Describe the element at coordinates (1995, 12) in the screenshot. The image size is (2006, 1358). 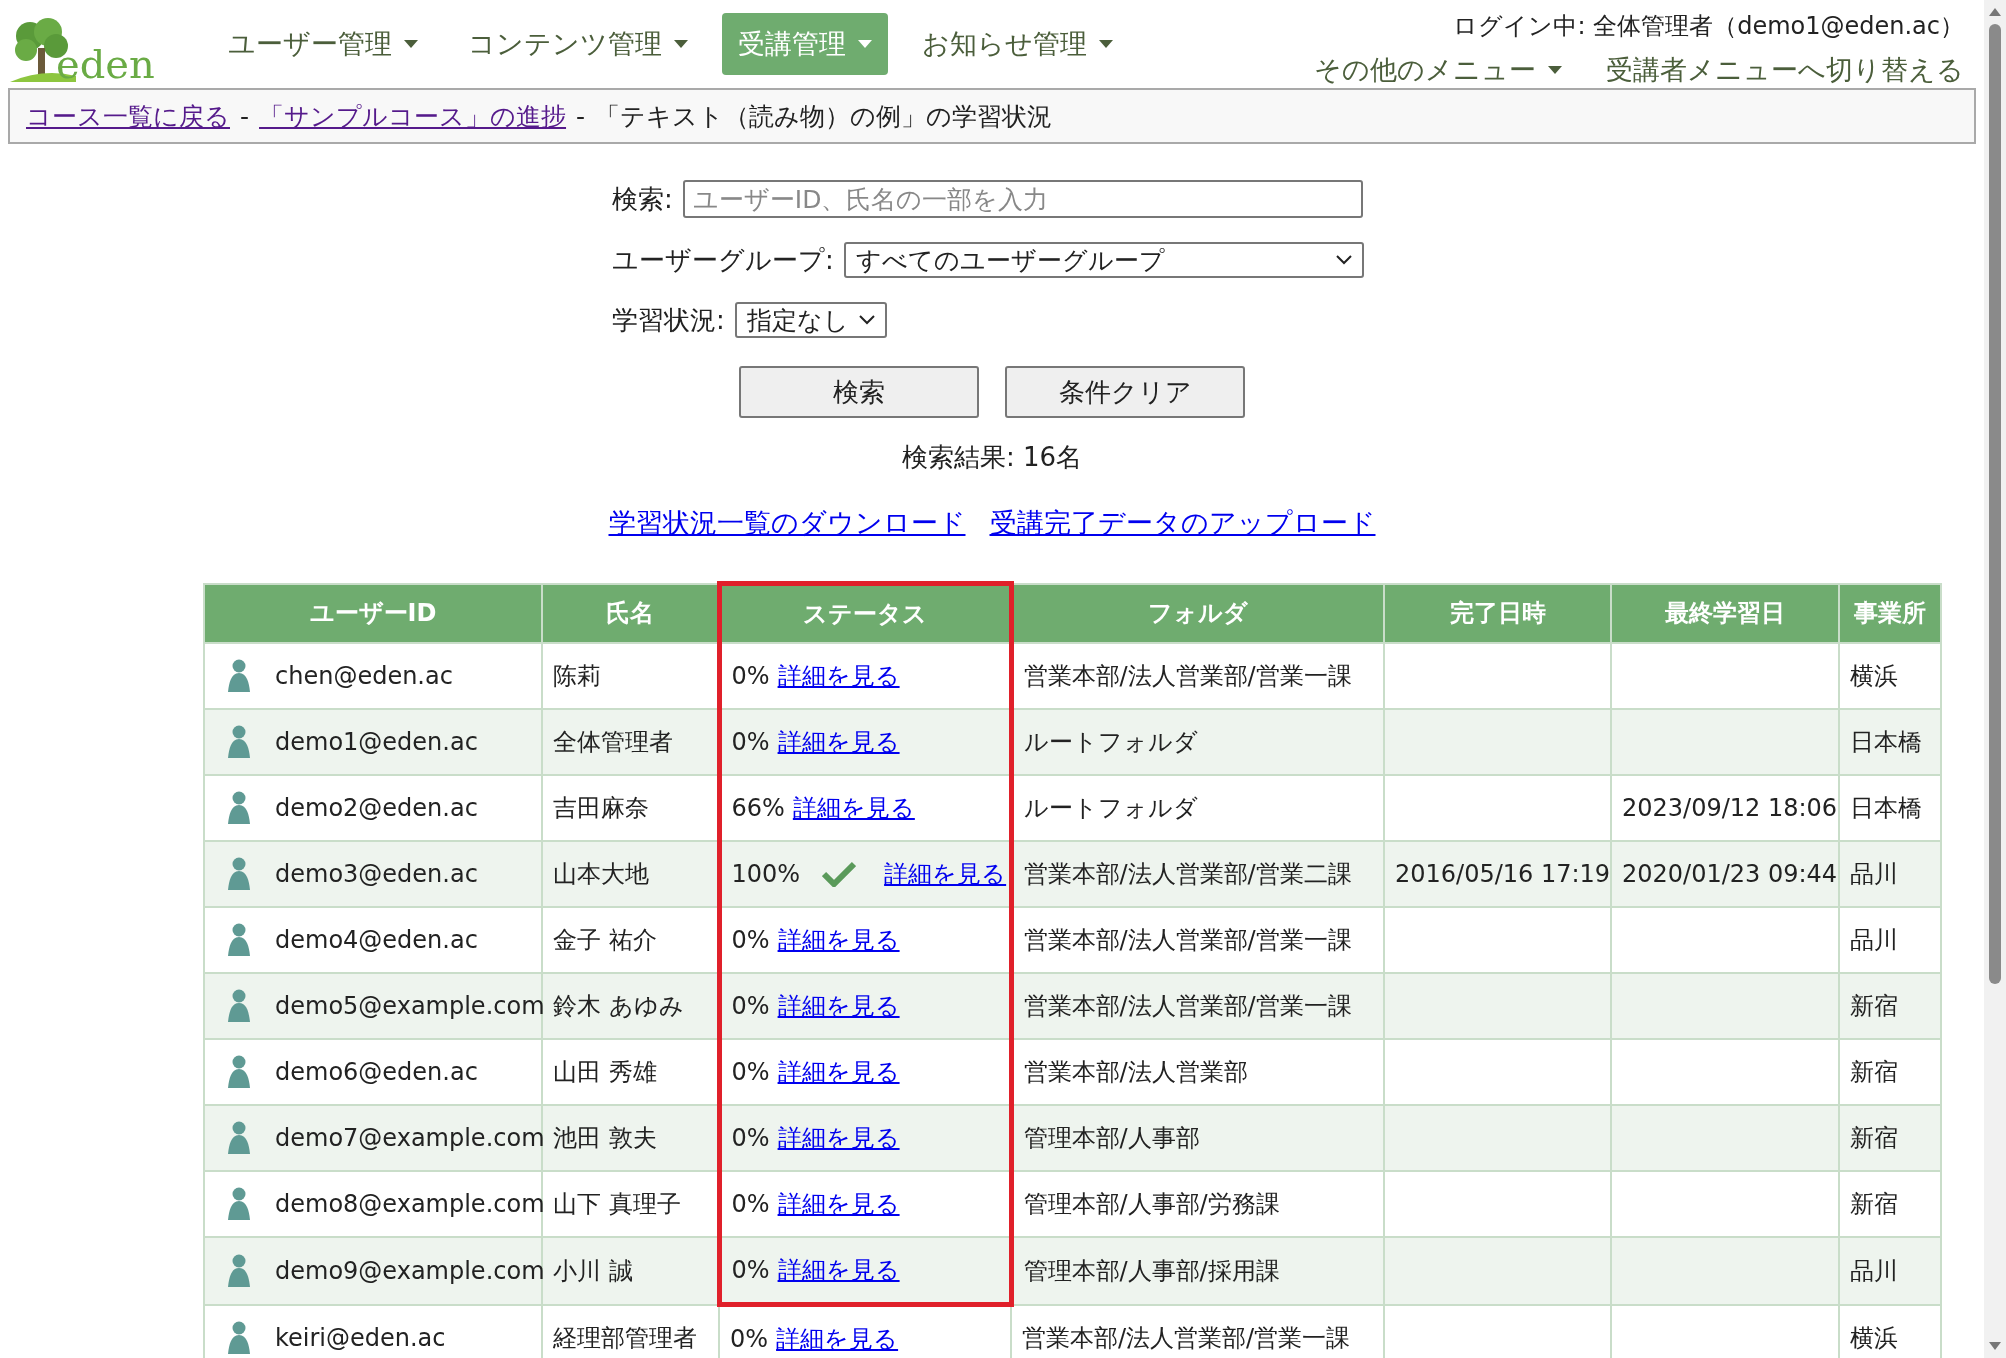
I see `scroll-up-icon` at that location.